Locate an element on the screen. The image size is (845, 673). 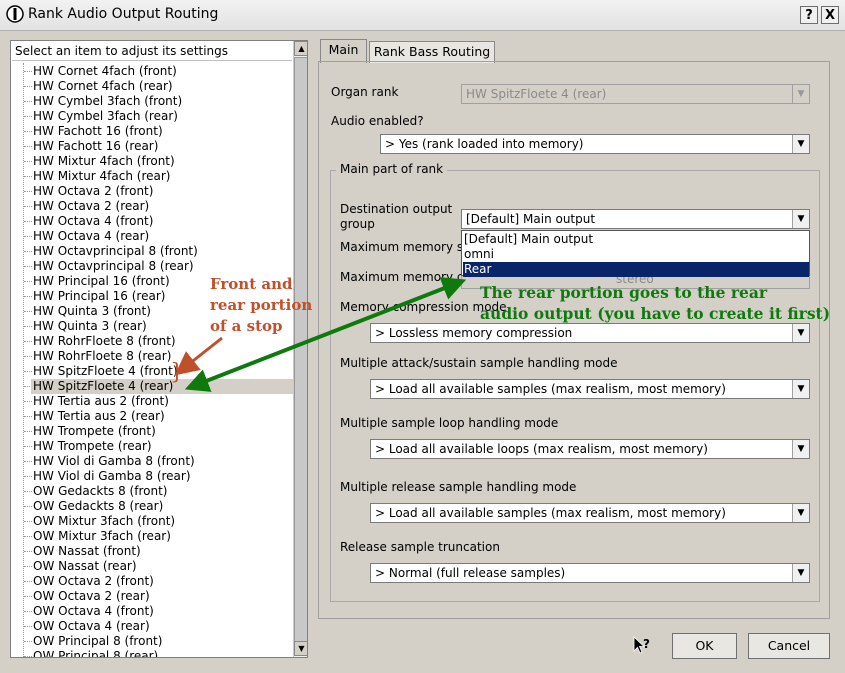
annotation-arrows is located at coordinates (320, 334).